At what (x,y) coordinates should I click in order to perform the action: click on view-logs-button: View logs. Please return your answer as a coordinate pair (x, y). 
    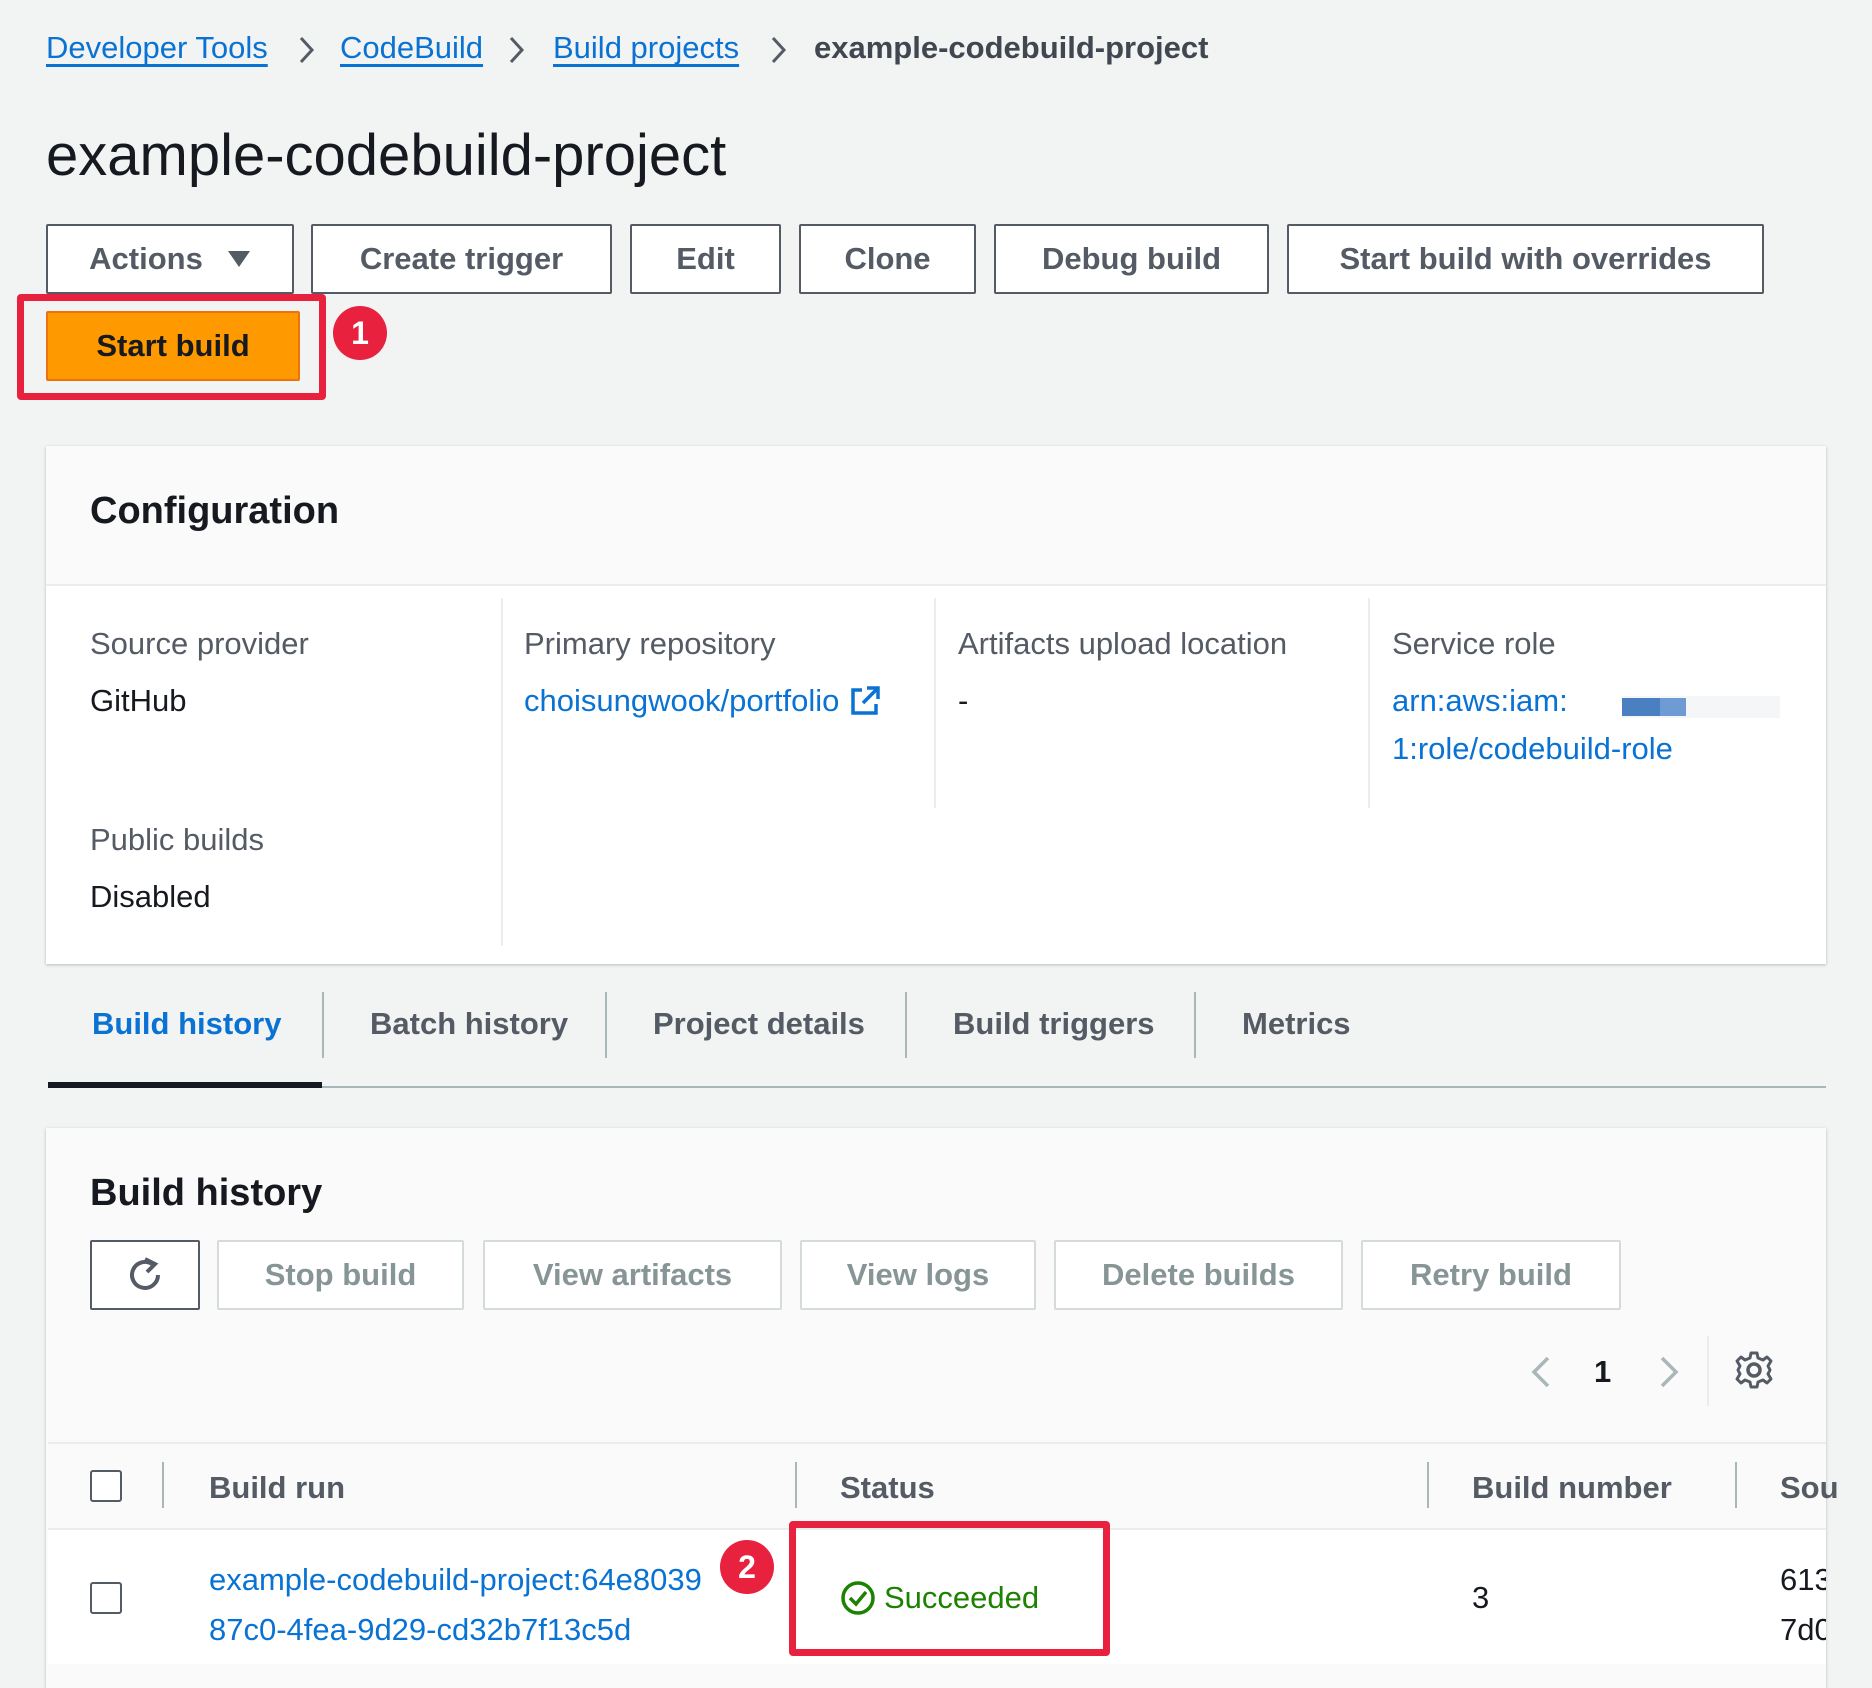
    Looking at the image, I should click on (918, 1275).